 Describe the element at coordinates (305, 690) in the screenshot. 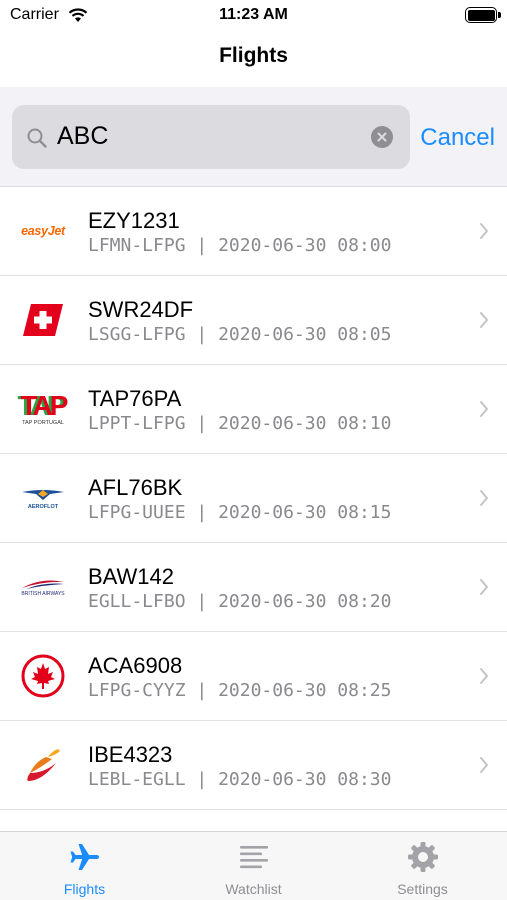

I see `flight-datetime: 2020-06-30 08:25` at that location.